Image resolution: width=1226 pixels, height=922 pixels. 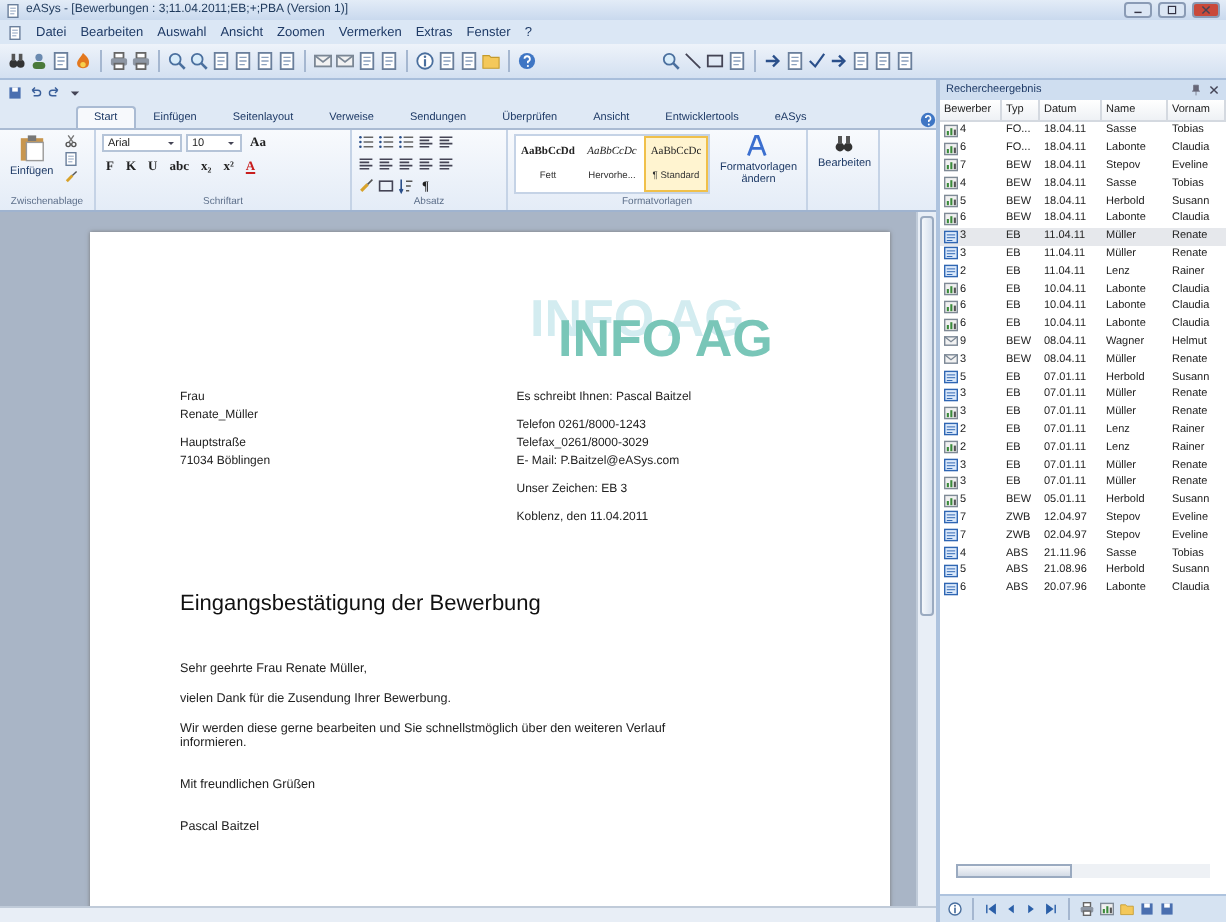 What do you see at coordinates (55, 92) in the screenshot?
I see `redo-icon` at bounding box center [55, 92].